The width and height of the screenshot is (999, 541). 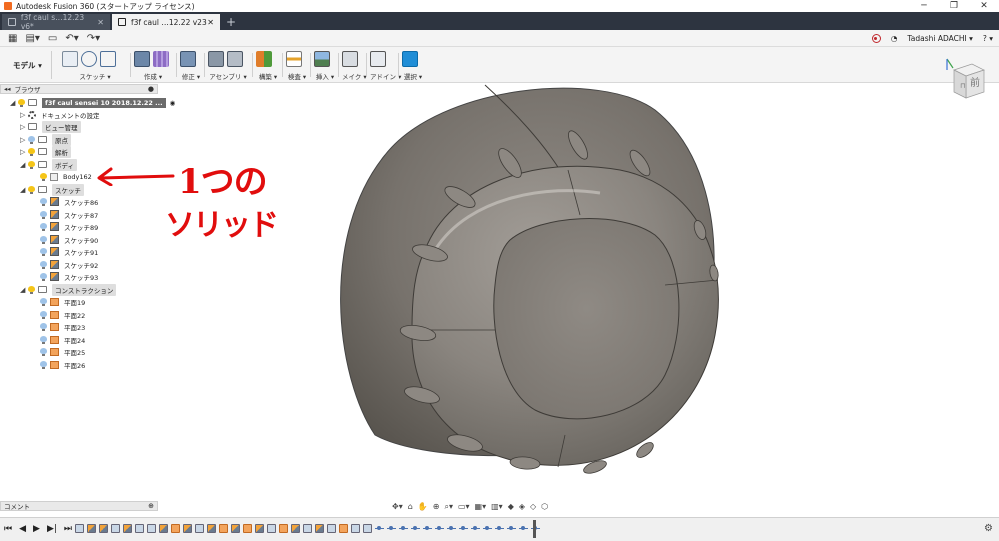 What do you see at coordinates (142, 59) in the screenshot?
I see `extrude-icon` at bounding box center [142, 59].